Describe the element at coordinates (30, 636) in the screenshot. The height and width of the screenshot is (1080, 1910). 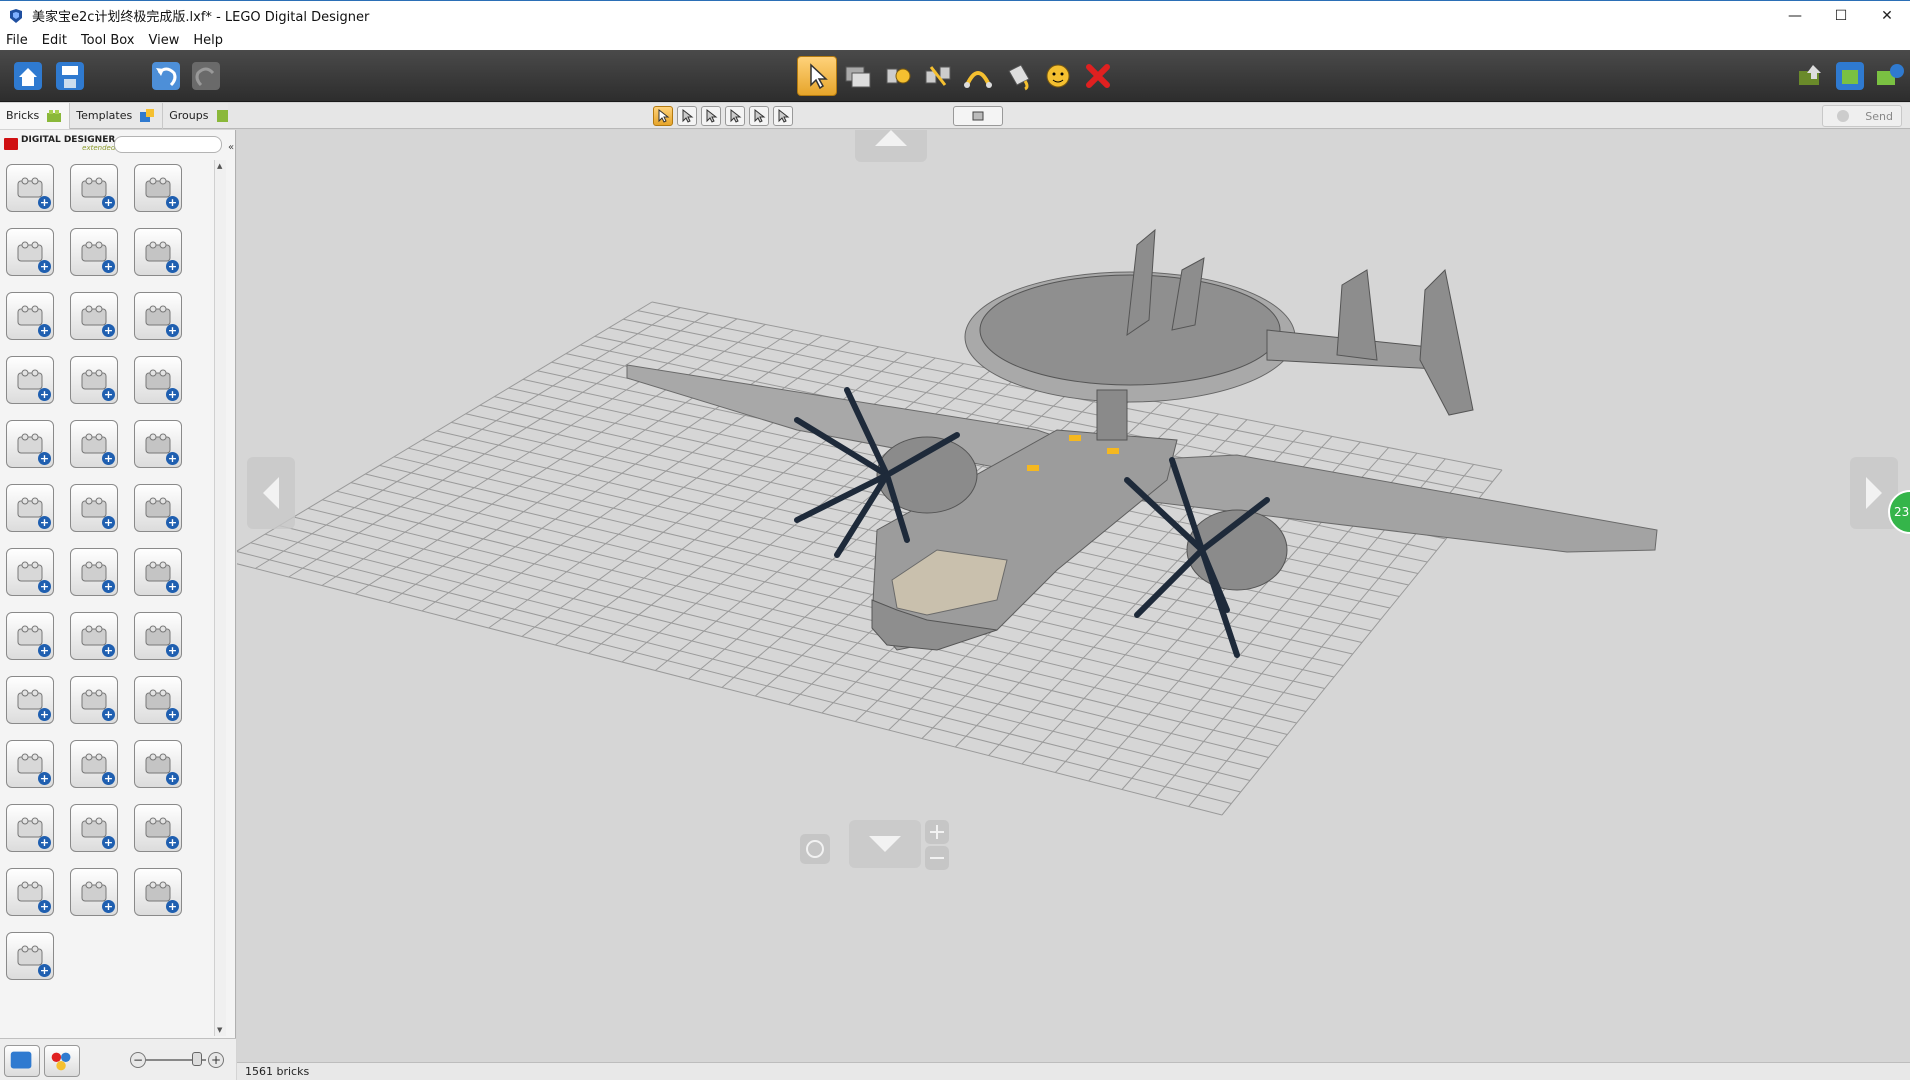
I see `category-wrench: +` at that location.